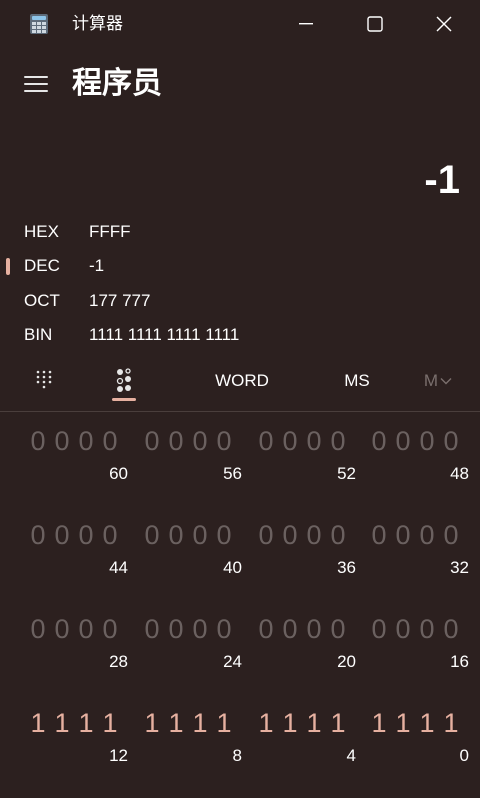 This screenshot has width=480, height=798. I want to click on bit-index-label: 36, so click(346, 567).